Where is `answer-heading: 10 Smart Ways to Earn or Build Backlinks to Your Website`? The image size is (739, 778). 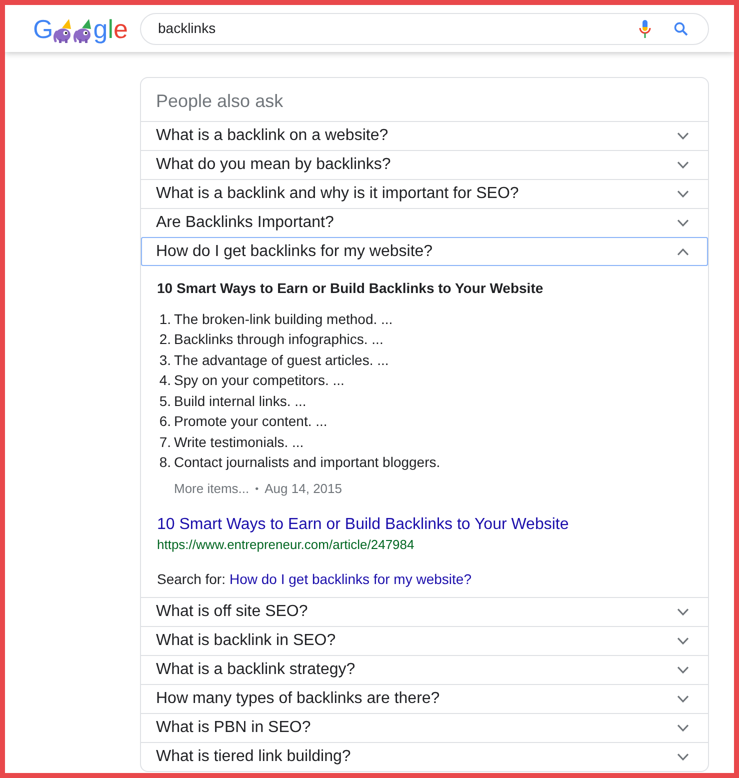
answer-heading: 10 Smart Ways to Earn or Build Backlinks to Your Website is located at coordinates (350, 288).